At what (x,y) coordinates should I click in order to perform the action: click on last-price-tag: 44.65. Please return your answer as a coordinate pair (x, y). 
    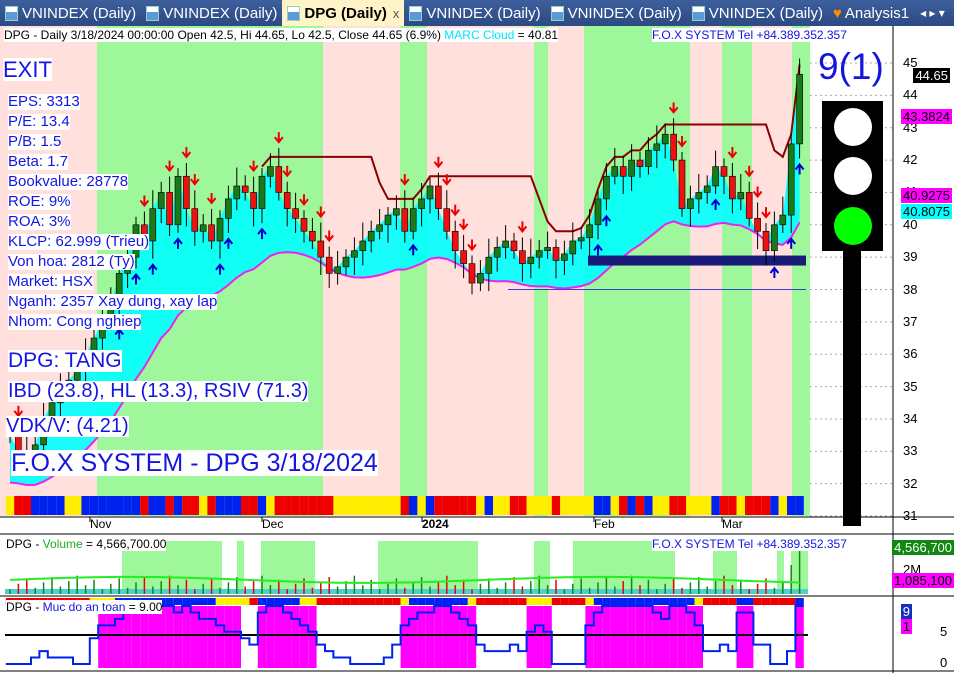
    Looking at the image, I should click on (931, 75).